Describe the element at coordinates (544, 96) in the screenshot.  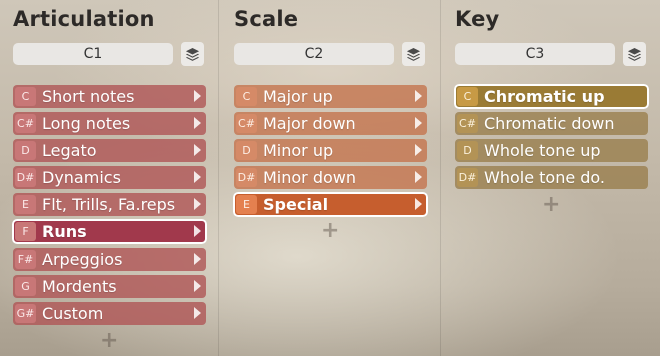
I see `item-label: Chromatic up` at that location.